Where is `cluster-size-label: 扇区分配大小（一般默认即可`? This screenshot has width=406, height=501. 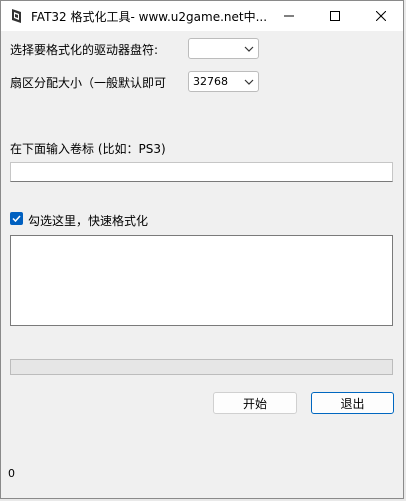
cluster-size-label: 扇区分配大小（一般默认即可 is located at coordinates (88, 83).